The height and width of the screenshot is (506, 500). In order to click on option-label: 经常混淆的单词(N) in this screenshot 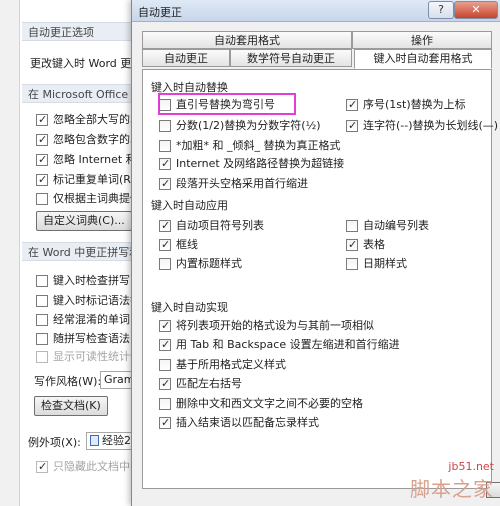, I will do `click(93, 319)`.